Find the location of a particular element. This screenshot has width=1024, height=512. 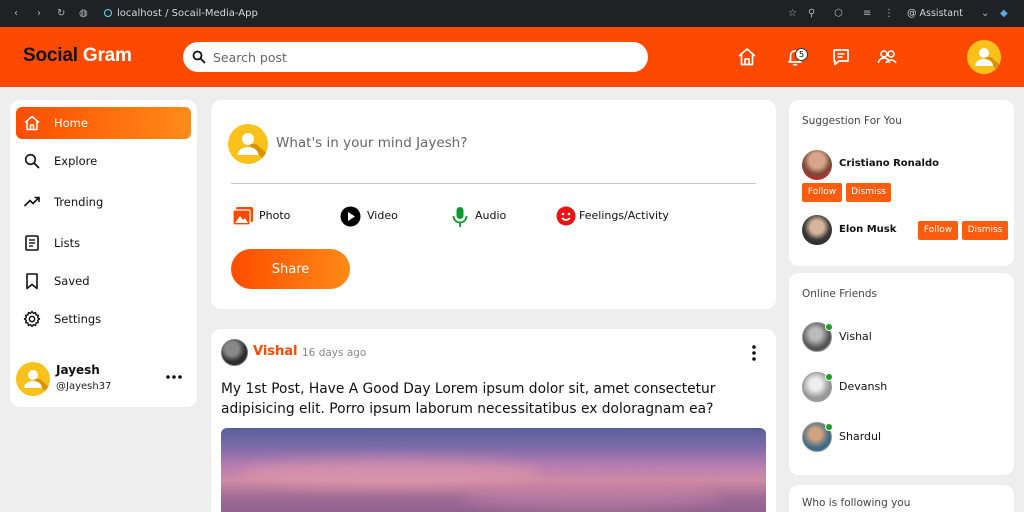

menu-item-explore: Explore is located at coordinates (103, 161).